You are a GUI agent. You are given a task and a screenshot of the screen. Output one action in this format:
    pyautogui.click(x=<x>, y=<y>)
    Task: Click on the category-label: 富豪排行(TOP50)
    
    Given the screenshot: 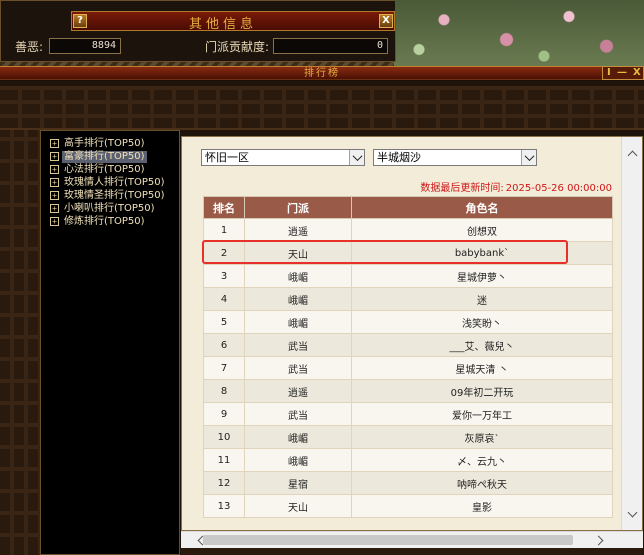 What is the action you would take?
    pyautogui.click(x=104, y=156)
    